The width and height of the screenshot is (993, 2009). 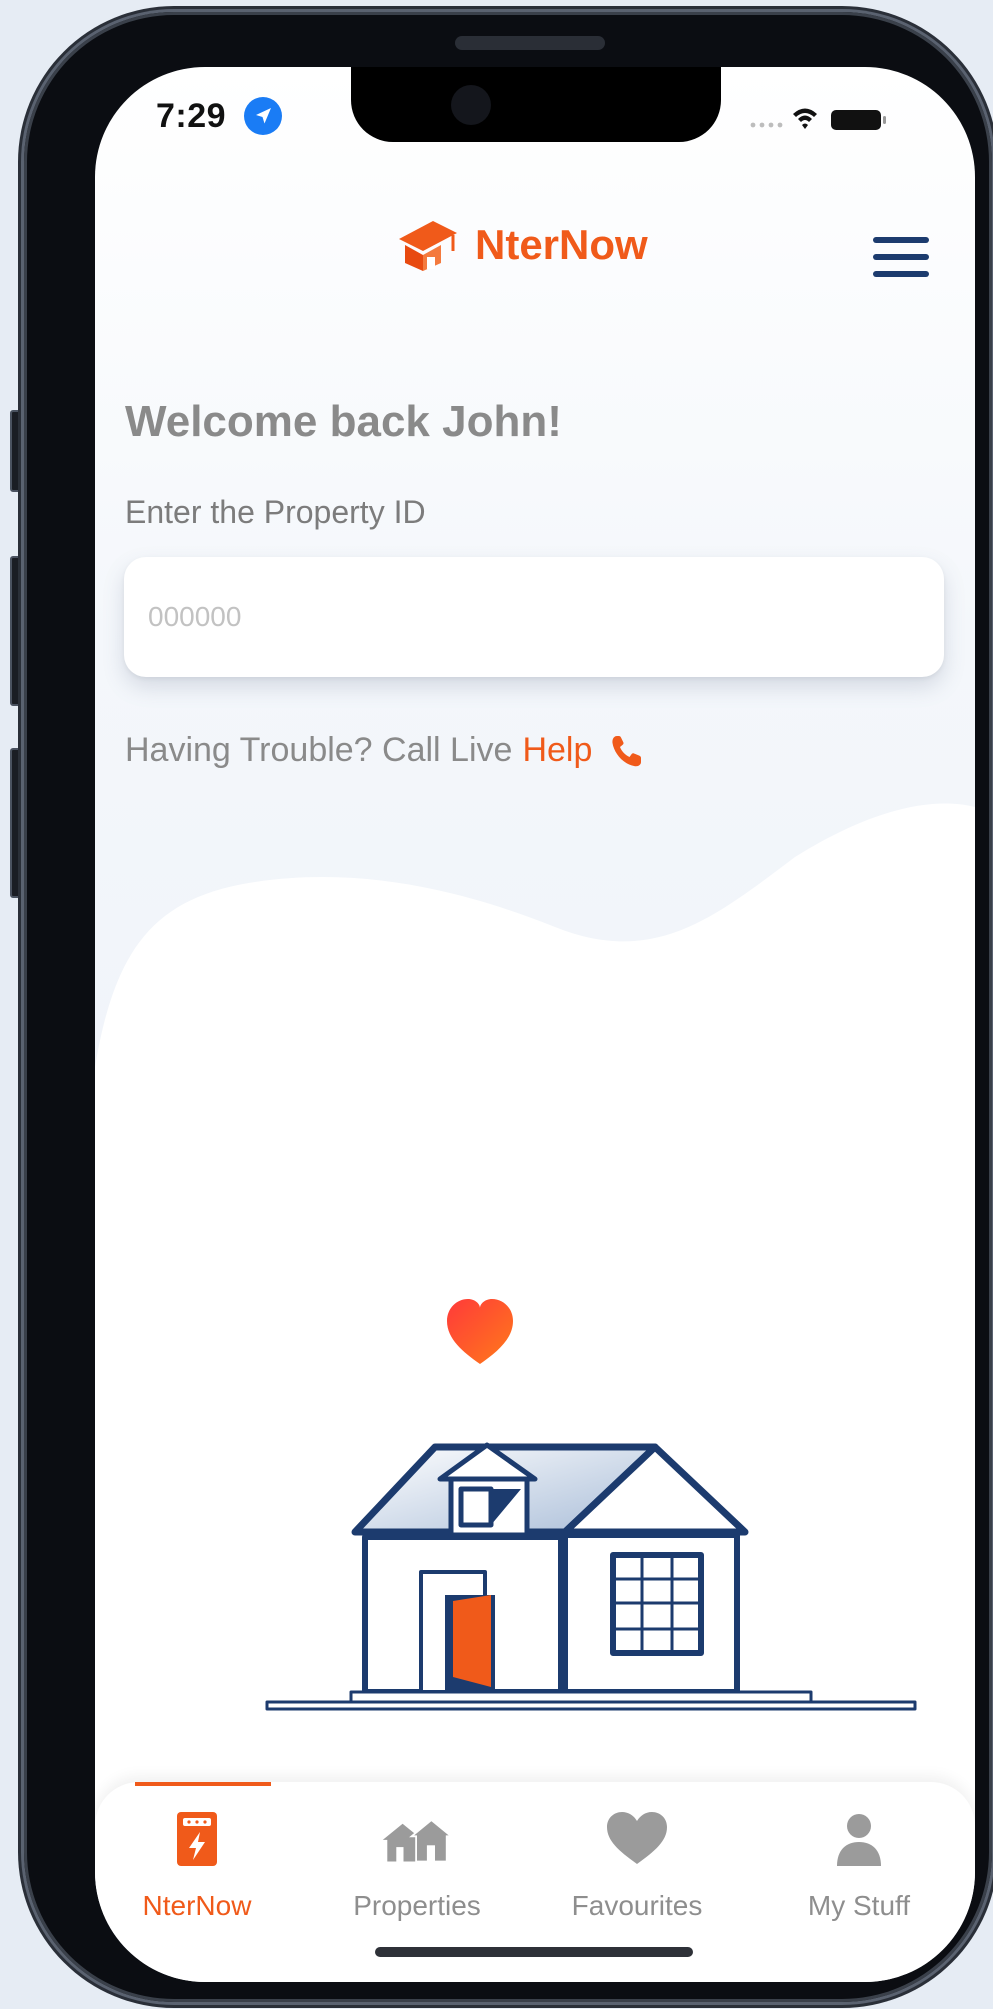 I want to click on volume-up-button, so click(x=17, y=631).